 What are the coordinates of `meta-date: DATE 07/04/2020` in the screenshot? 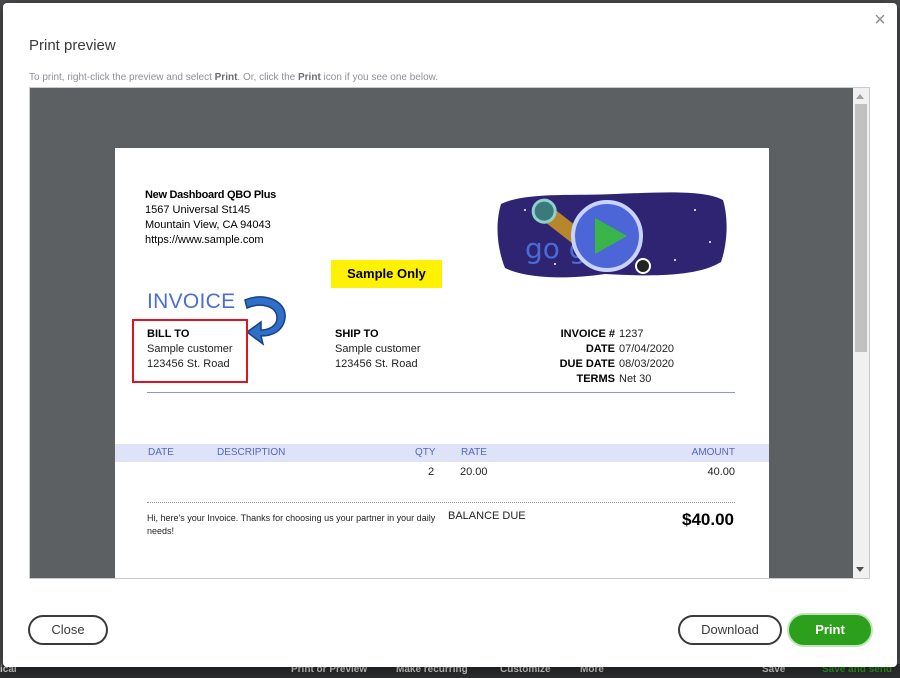 It's located at (609, 349).